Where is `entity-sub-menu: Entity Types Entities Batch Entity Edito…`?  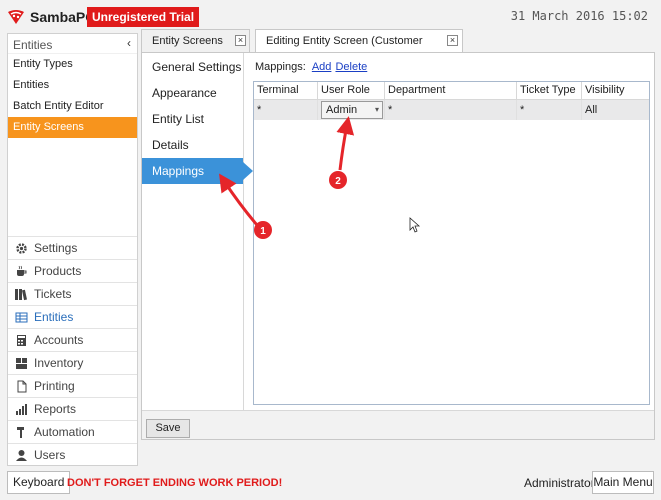 entity-sub-menu: Entity Types Entities Batch Entity Edito… is located at coordinates (72, 96).